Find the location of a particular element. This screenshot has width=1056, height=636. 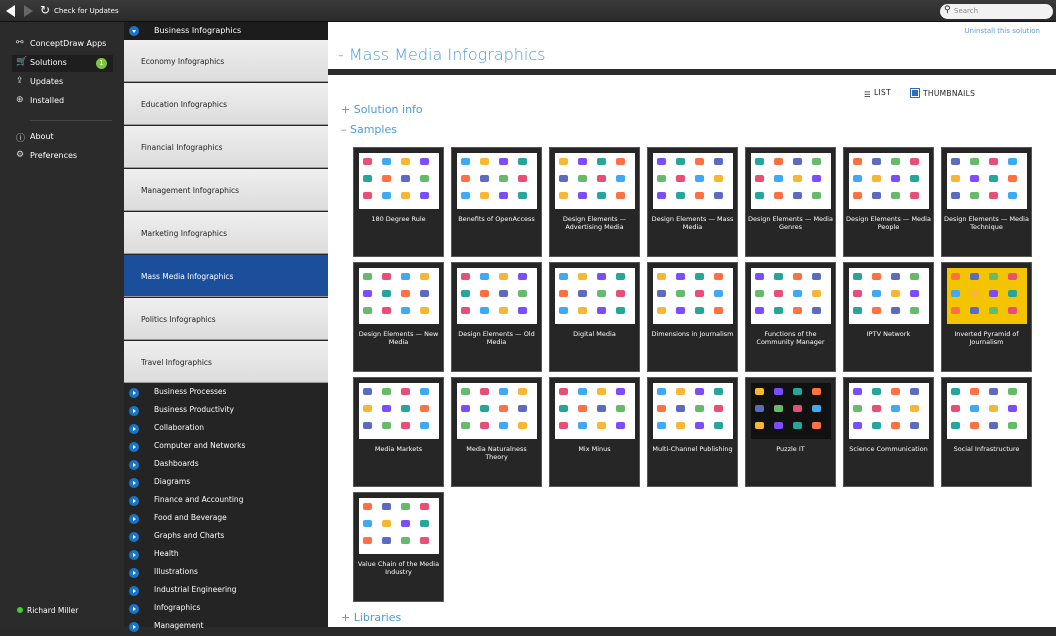

category-item: Infographics is located at coordinates (226, 609).